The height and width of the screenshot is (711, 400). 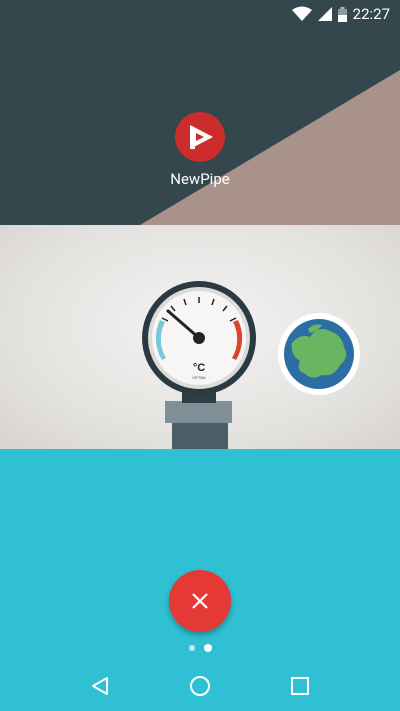 I want to click on back-icon, so click(x=100, y=685).